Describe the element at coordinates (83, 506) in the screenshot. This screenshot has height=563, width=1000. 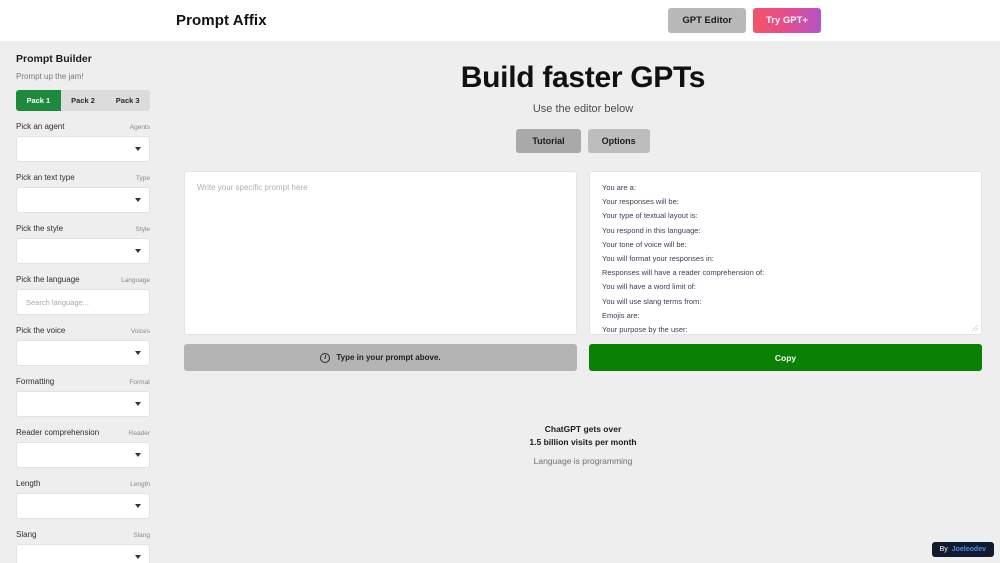
I see `length-select` at that location.